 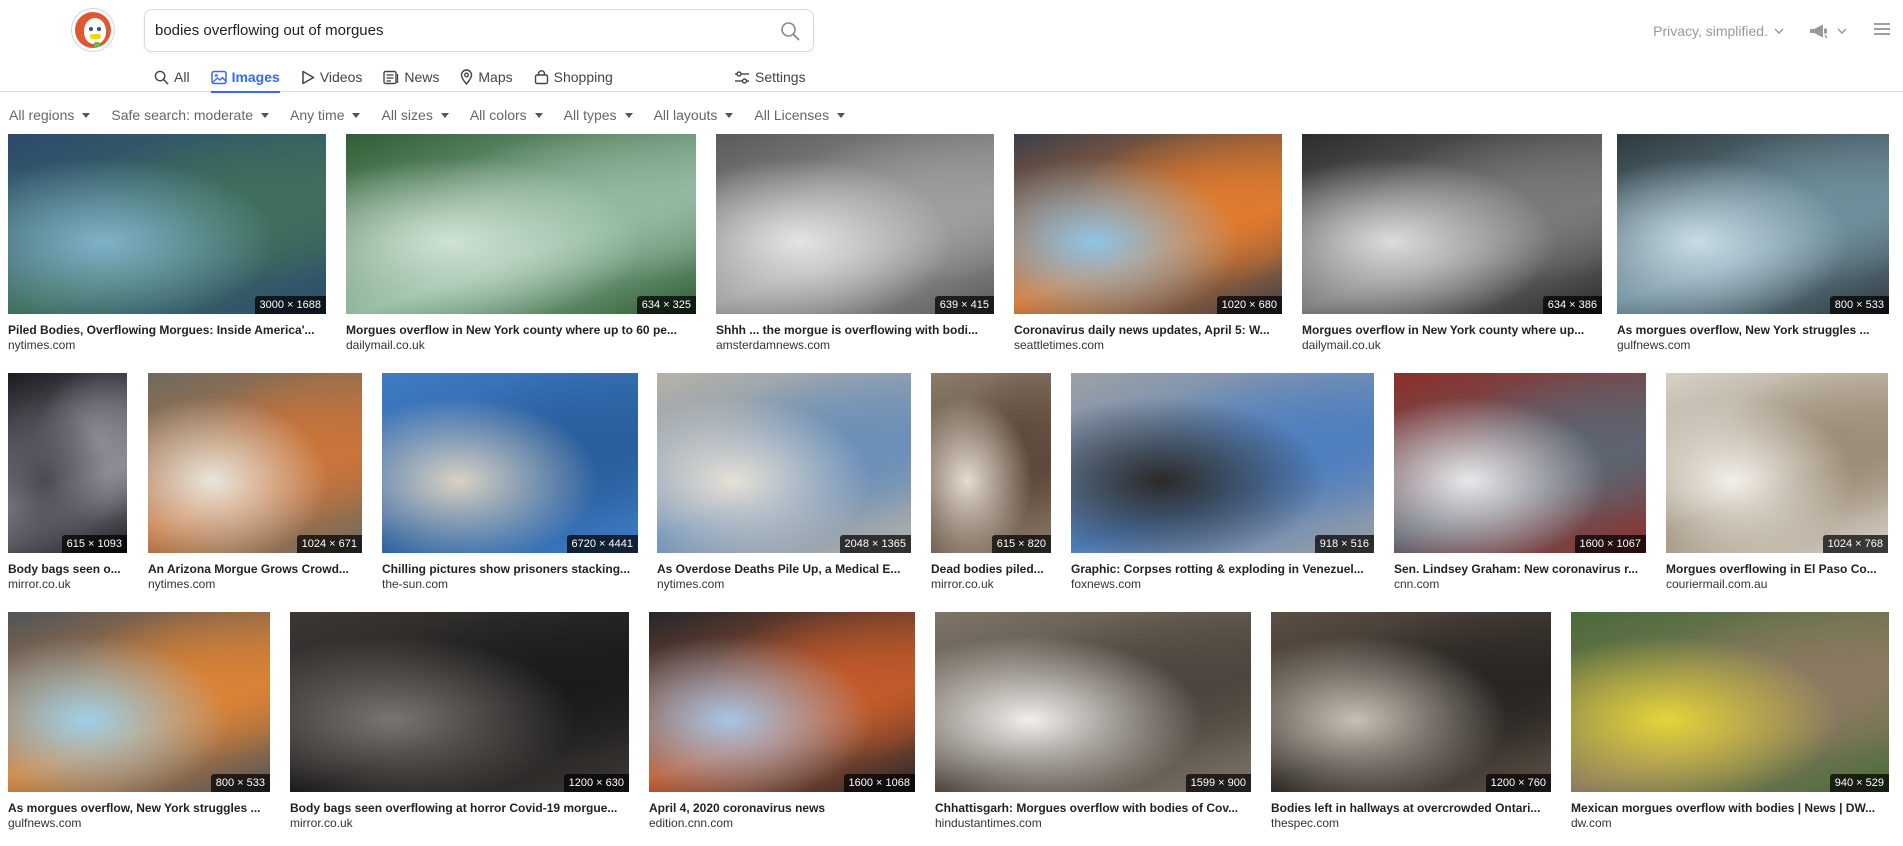 What do you see at coordinates (411, 77) in the screenshot?
I see `tab-news: News` at bounding box center [411, 77].